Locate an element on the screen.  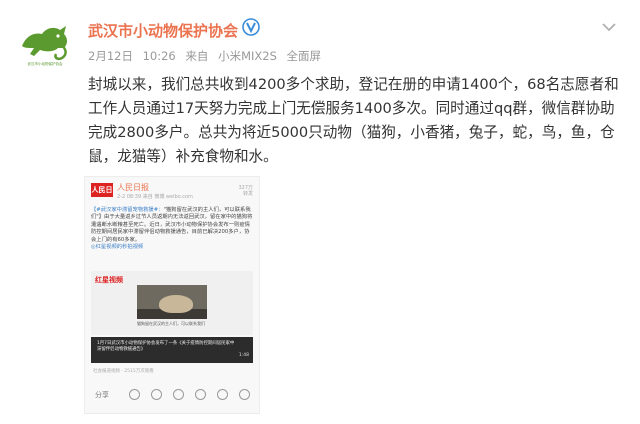
video-thumbnail is located at coordinates (172, 302).